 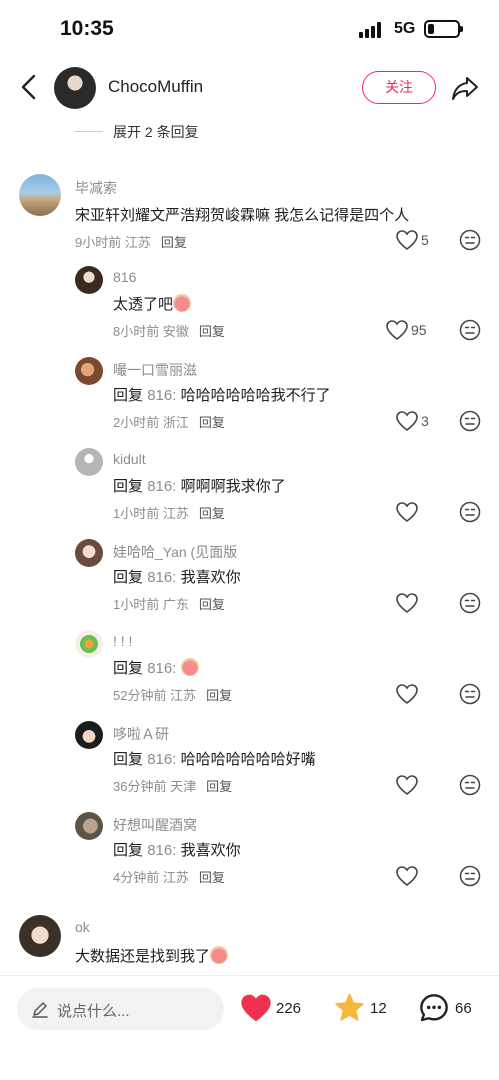 I want to click on comment-item: 毕减索 宋亚轩刘耀文严浩翔贺峻霖嘛 我怎么记得是四个人 9小时前 江苏 回复 5, so click(x=249, y=213).